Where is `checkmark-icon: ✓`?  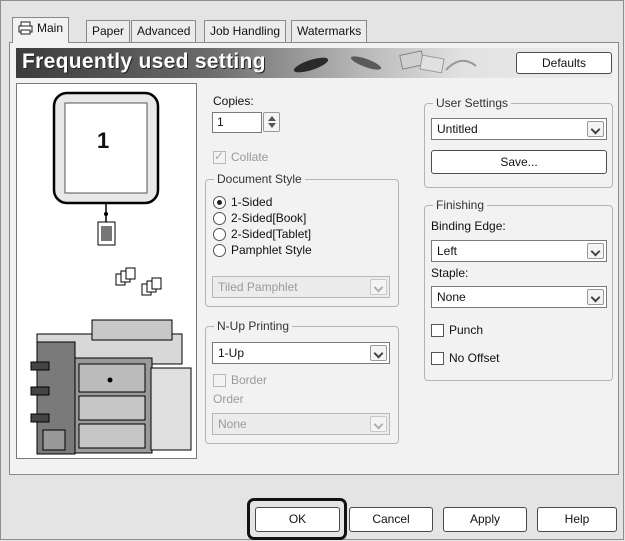
checkmark-icon: ✓ is located at coordinates (219, 156).